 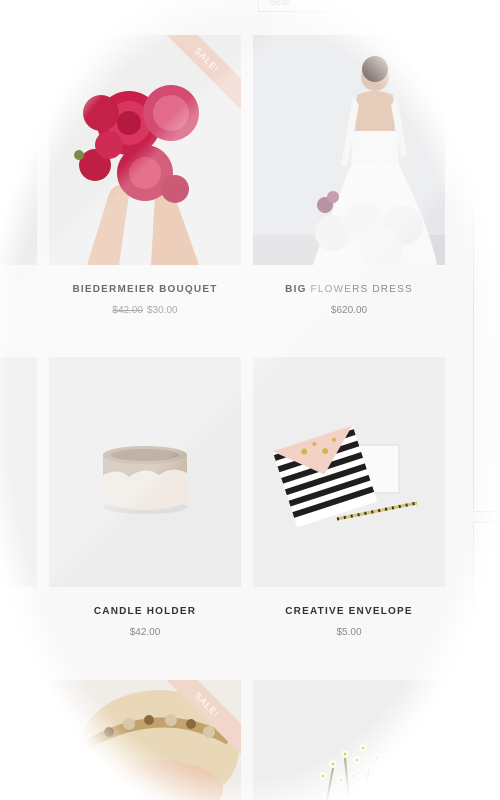 I want to click on product-title: CANDLE HOLDER, so click(x=145, y=611).